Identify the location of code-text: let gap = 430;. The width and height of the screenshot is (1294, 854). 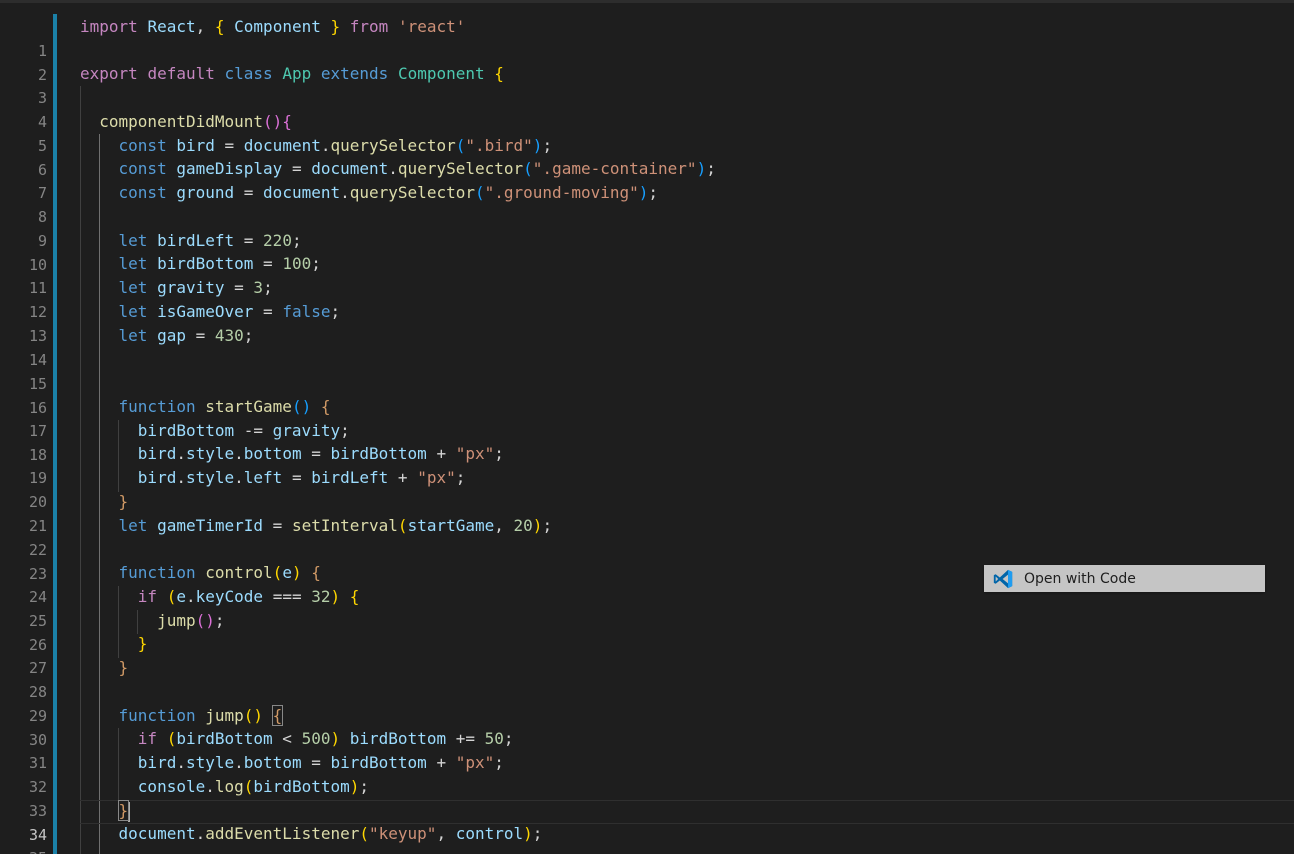
(186, 335).